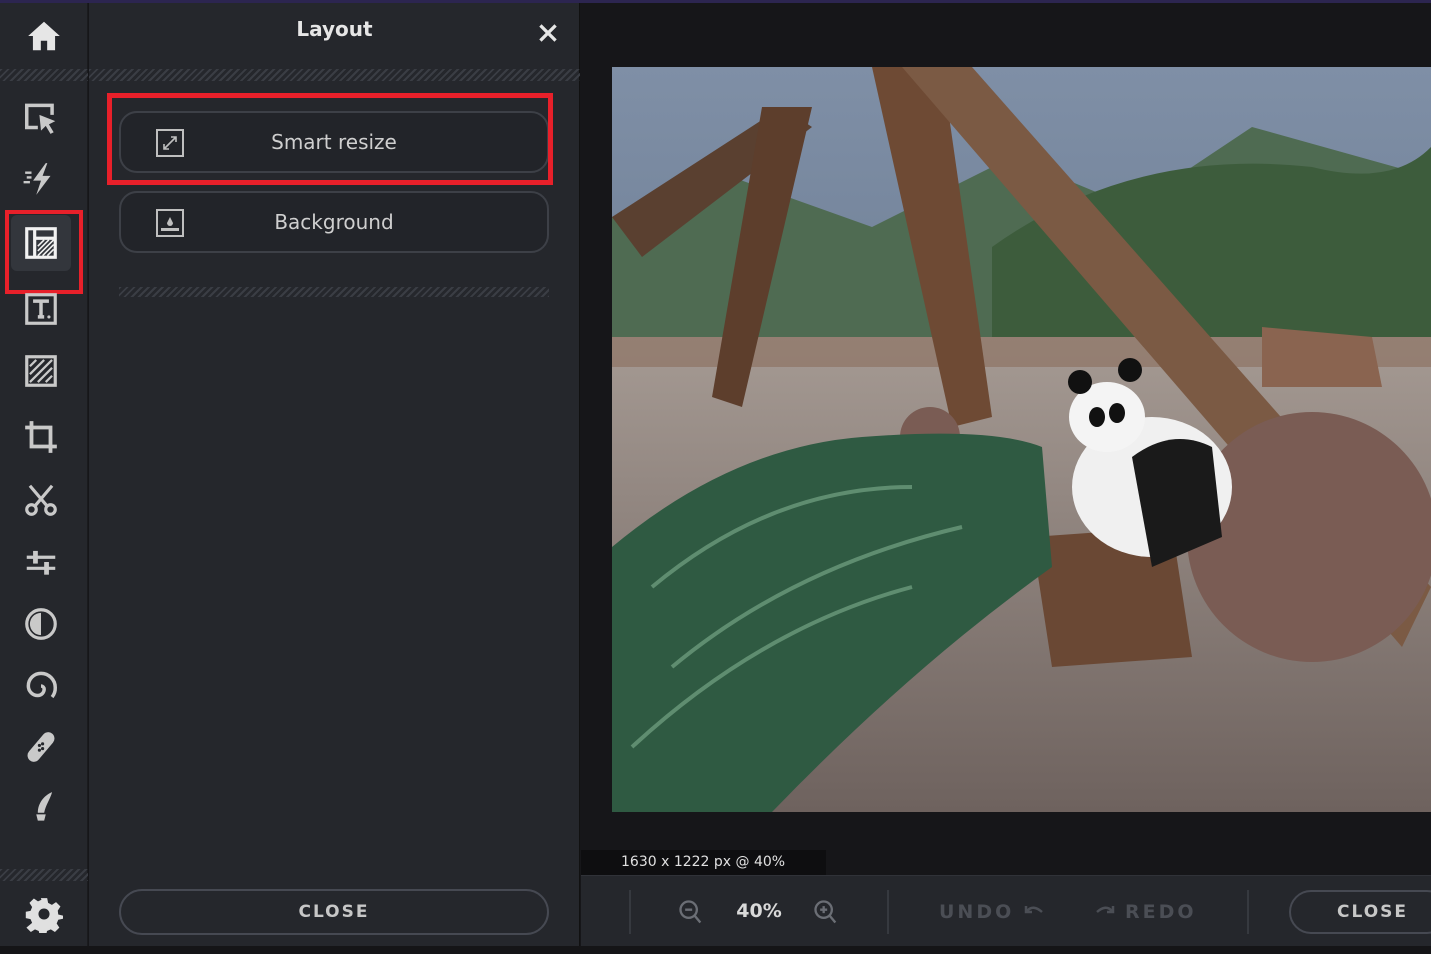 The image size is (1431, 954). I want to click on crop-icon, so click(41, 437).